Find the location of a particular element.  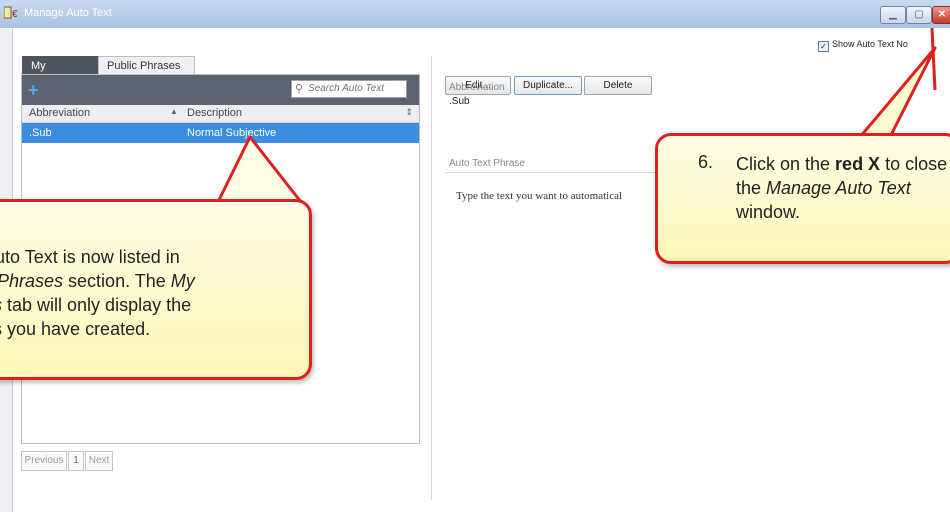

row-description: Normal Subjective is located at coordinates (232, 133).